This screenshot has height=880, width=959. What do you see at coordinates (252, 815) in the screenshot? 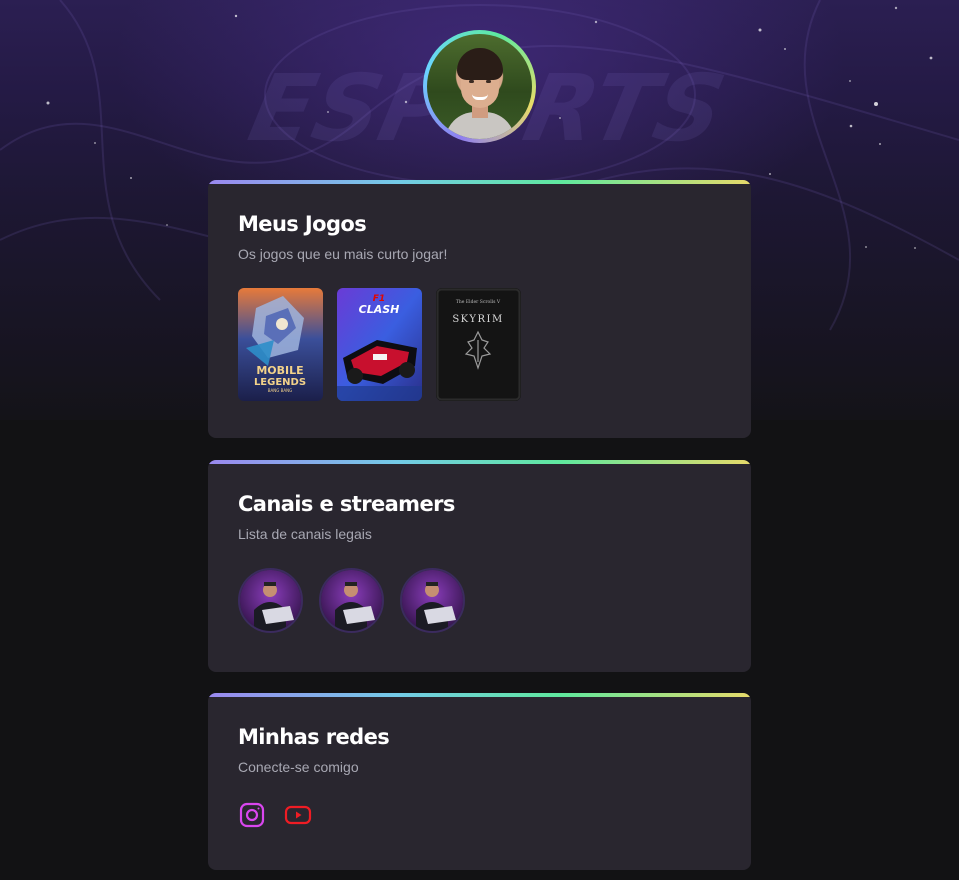
I see `instagram-icon` at bounding box center [252, 815].